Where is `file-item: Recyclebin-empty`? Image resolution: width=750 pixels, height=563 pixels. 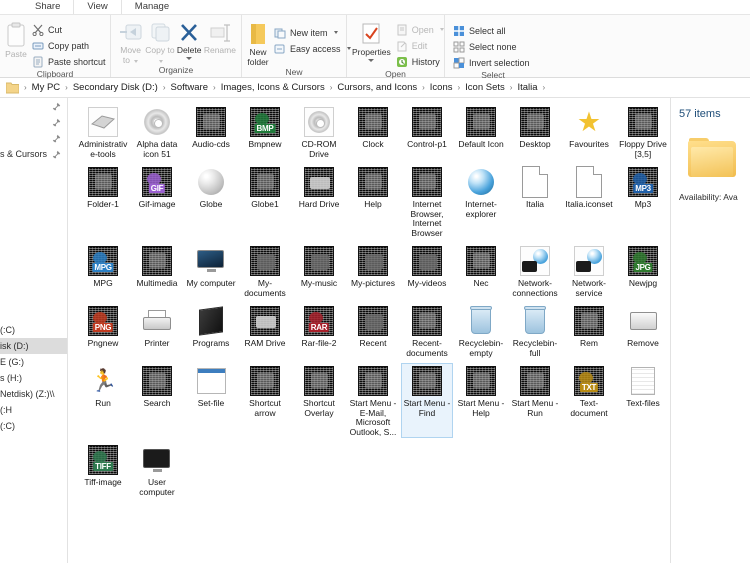
file-item: Recyclebin-empty is located at coordinates (481, 331).